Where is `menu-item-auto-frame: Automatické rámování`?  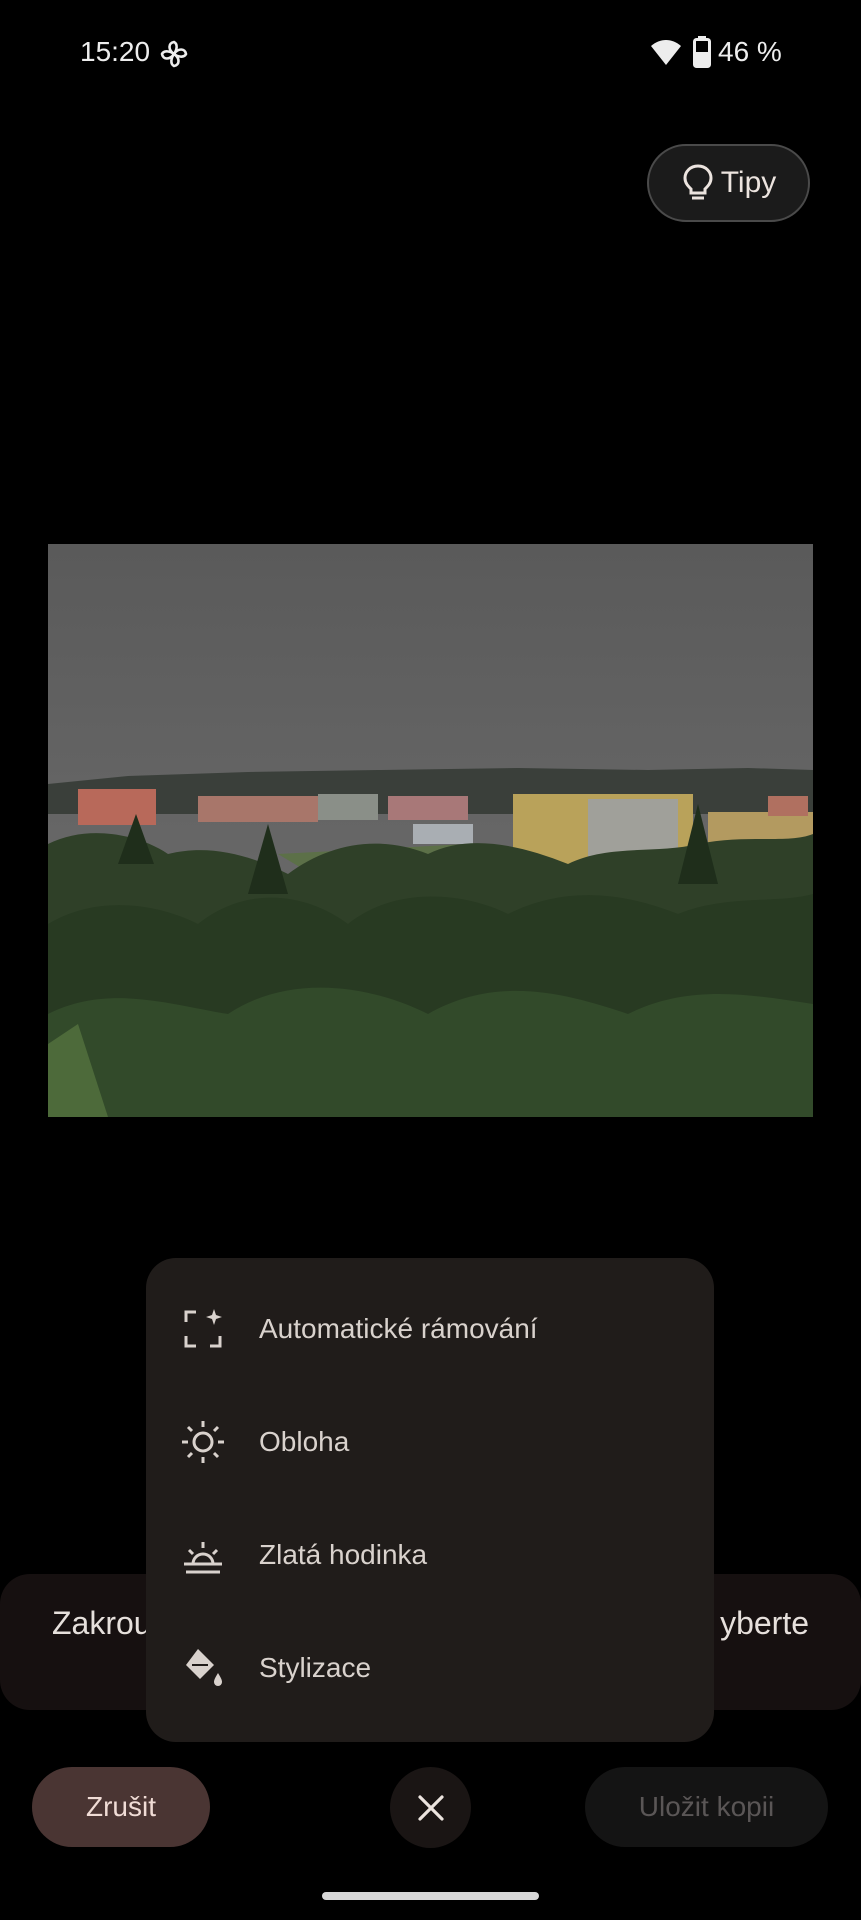
menu-item-auto-frame: Automatické rámování is located at coordinates (430, 1328).